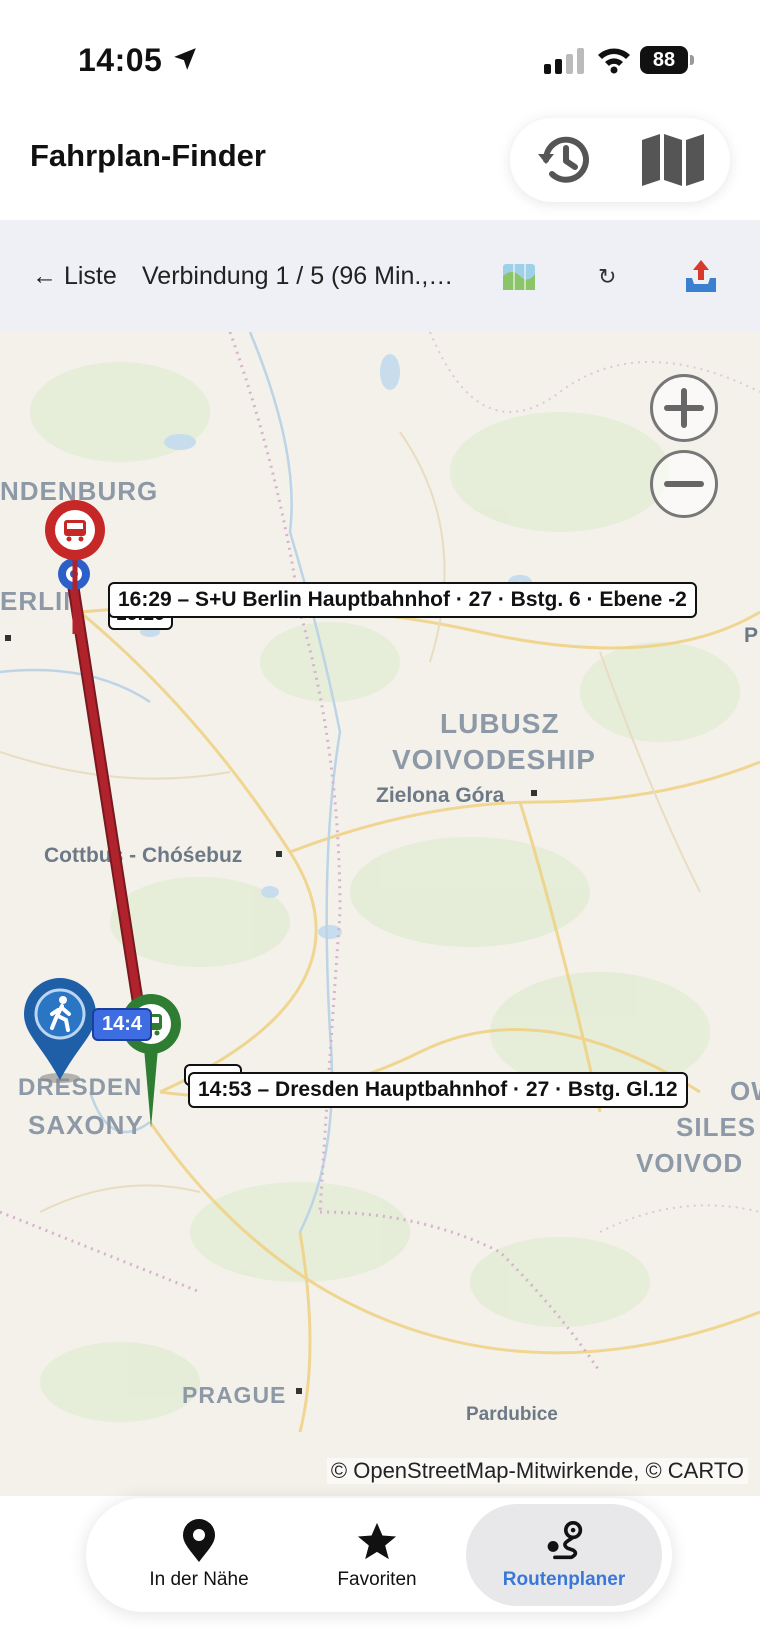 This screenshot has height=1652, width=760. I want to click on connection-summary: Verbindung 1 / 5 (96 Min., 0 Umstiege), so click(300, 276).